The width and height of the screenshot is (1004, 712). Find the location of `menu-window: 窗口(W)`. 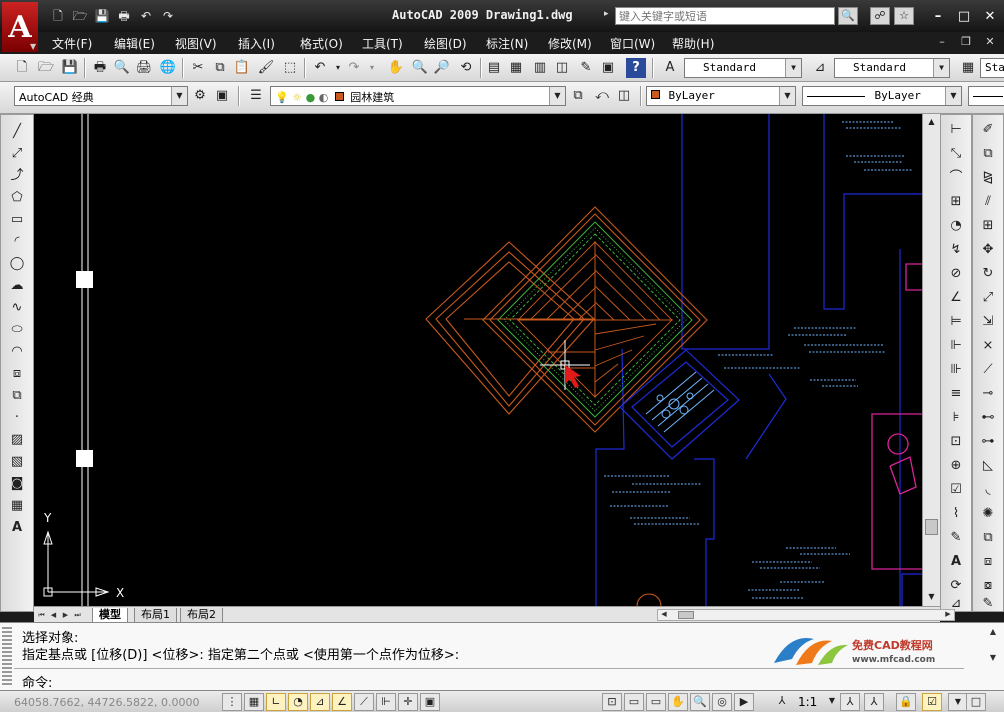

menu-window: 窗口(W) is located at coordinates (632, 43).